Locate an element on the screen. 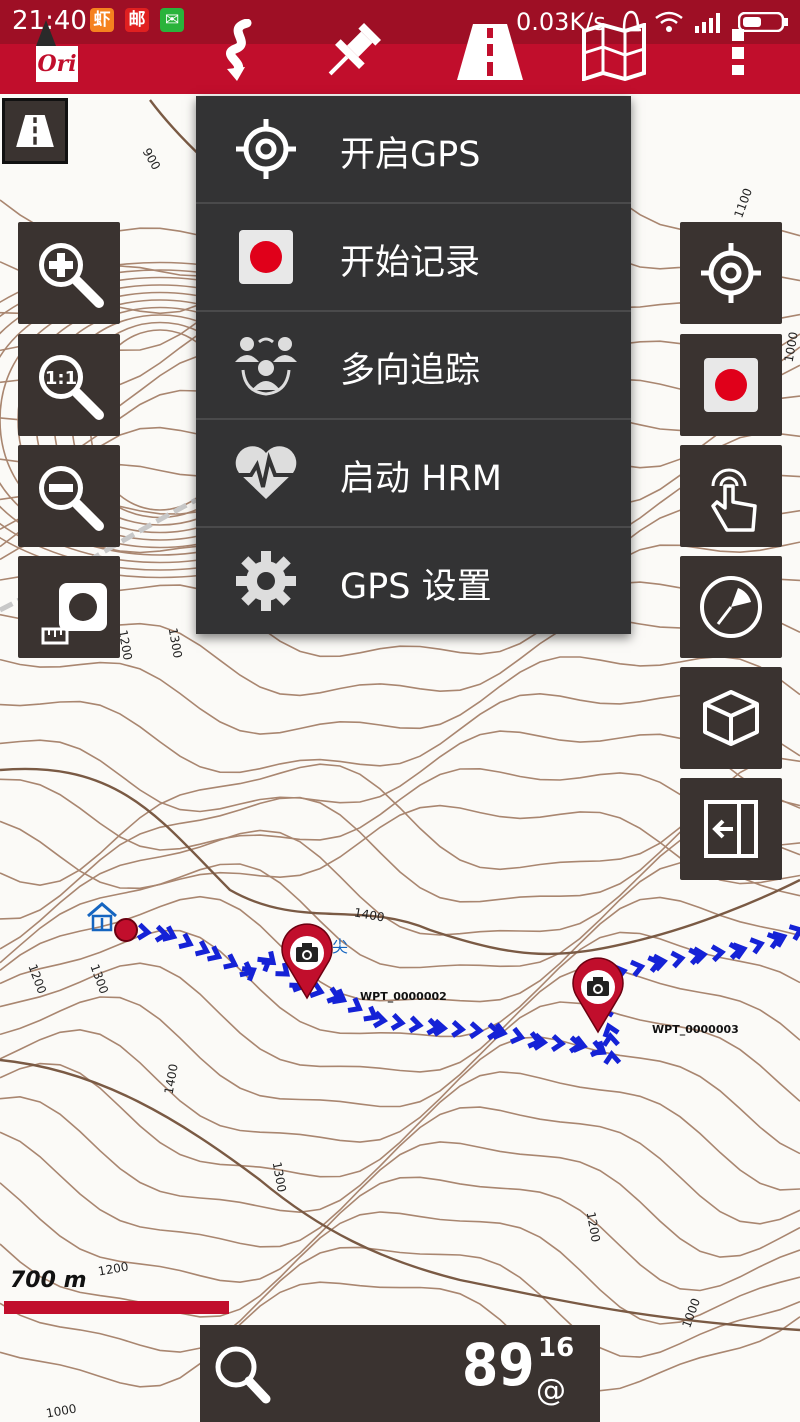 The height and width of the screenshot is (1422, 800). menu-item-start-hrm: 启动 HRM is located at coordinates (413, 474).